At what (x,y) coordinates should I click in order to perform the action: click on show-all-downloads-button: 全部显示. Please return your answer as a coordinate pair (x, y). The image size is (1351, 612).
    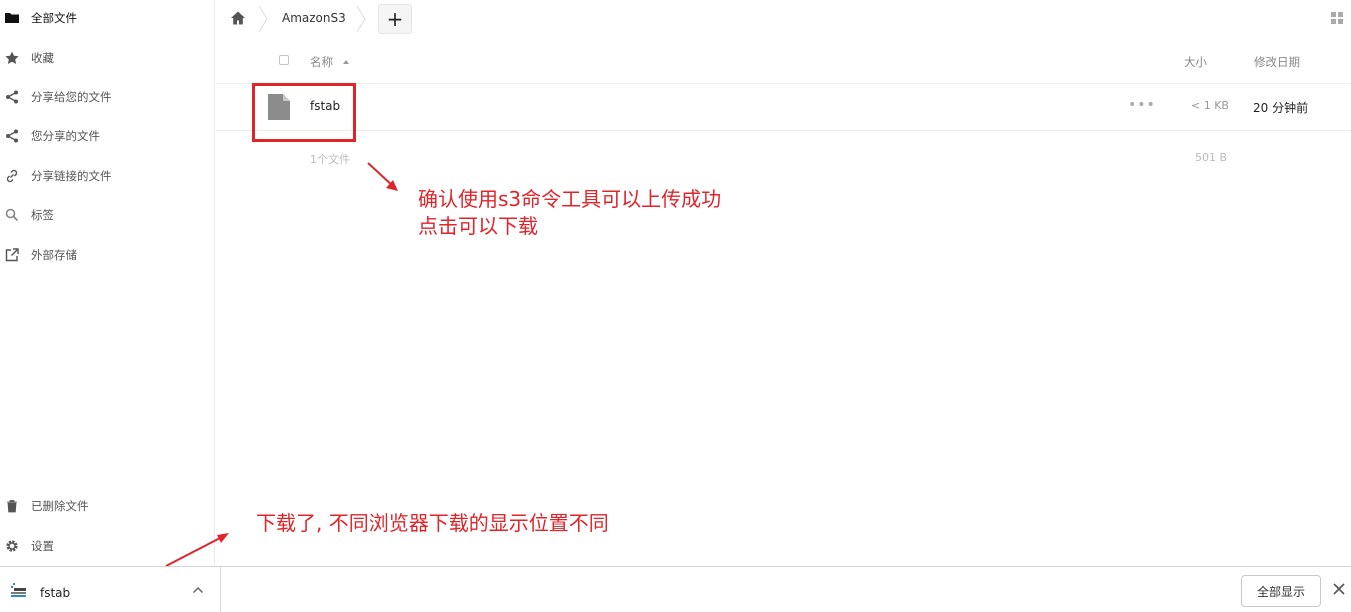
    Looking at the image, I should click on (1281, 591).